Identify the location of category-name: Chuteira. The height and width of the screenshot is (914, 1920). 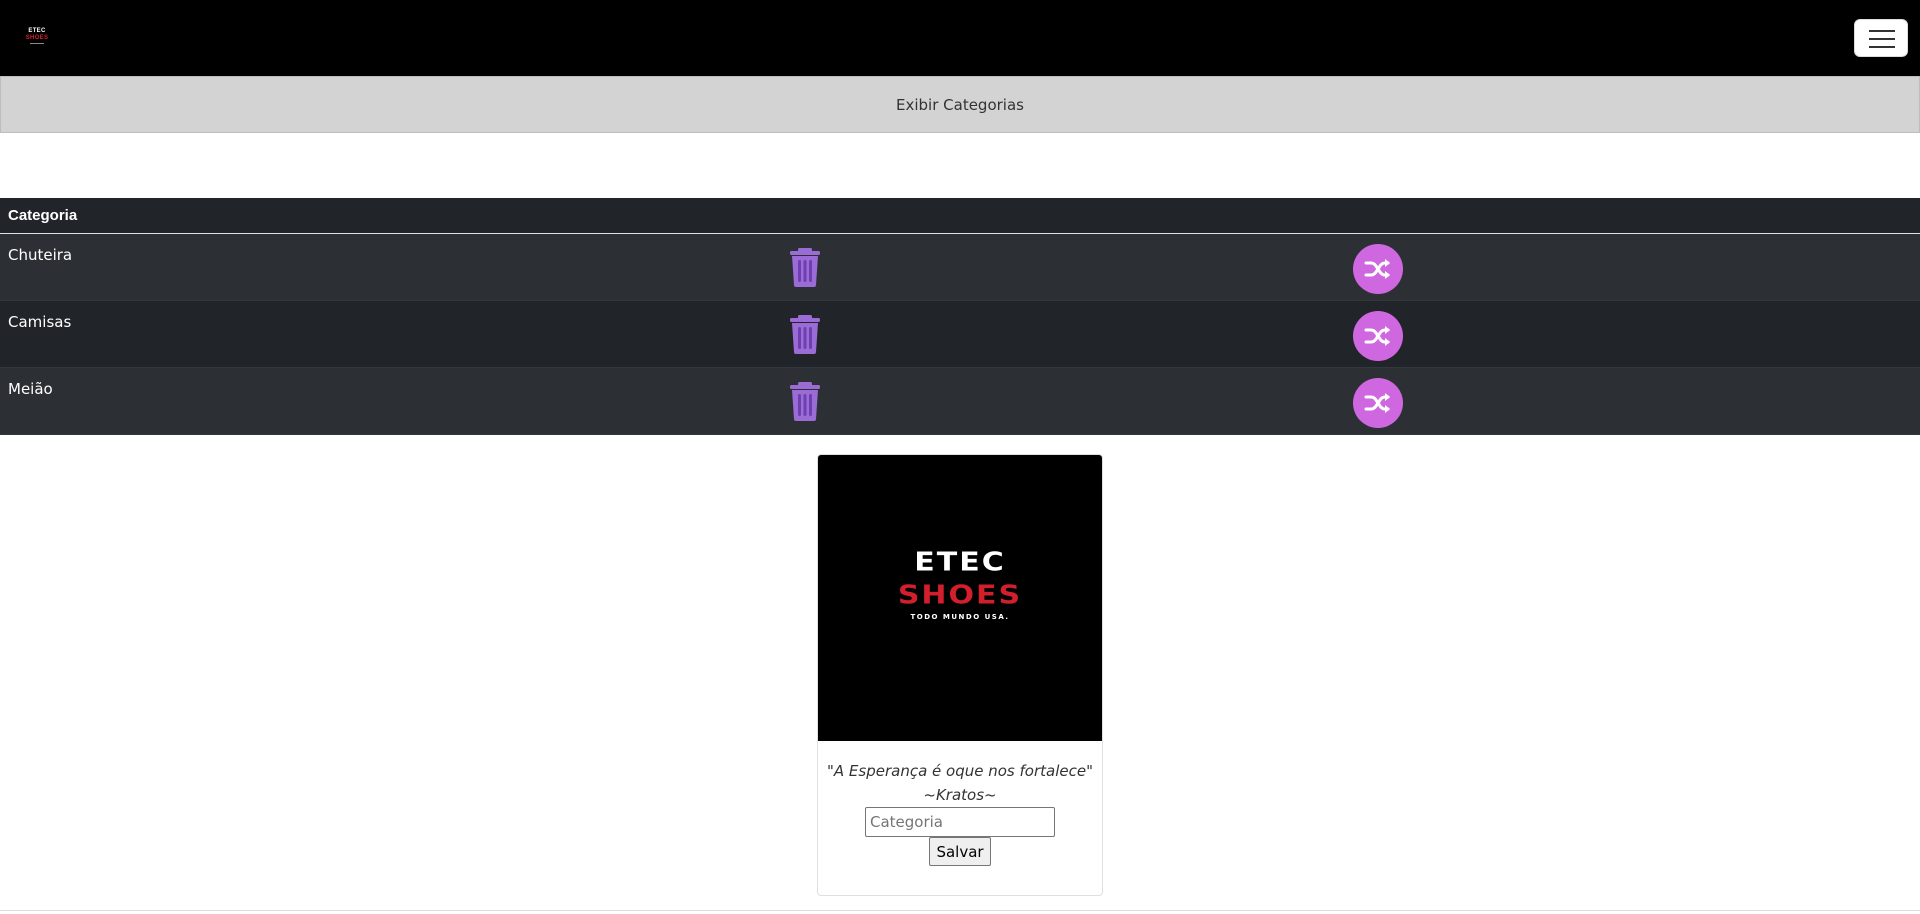
(40, 255).